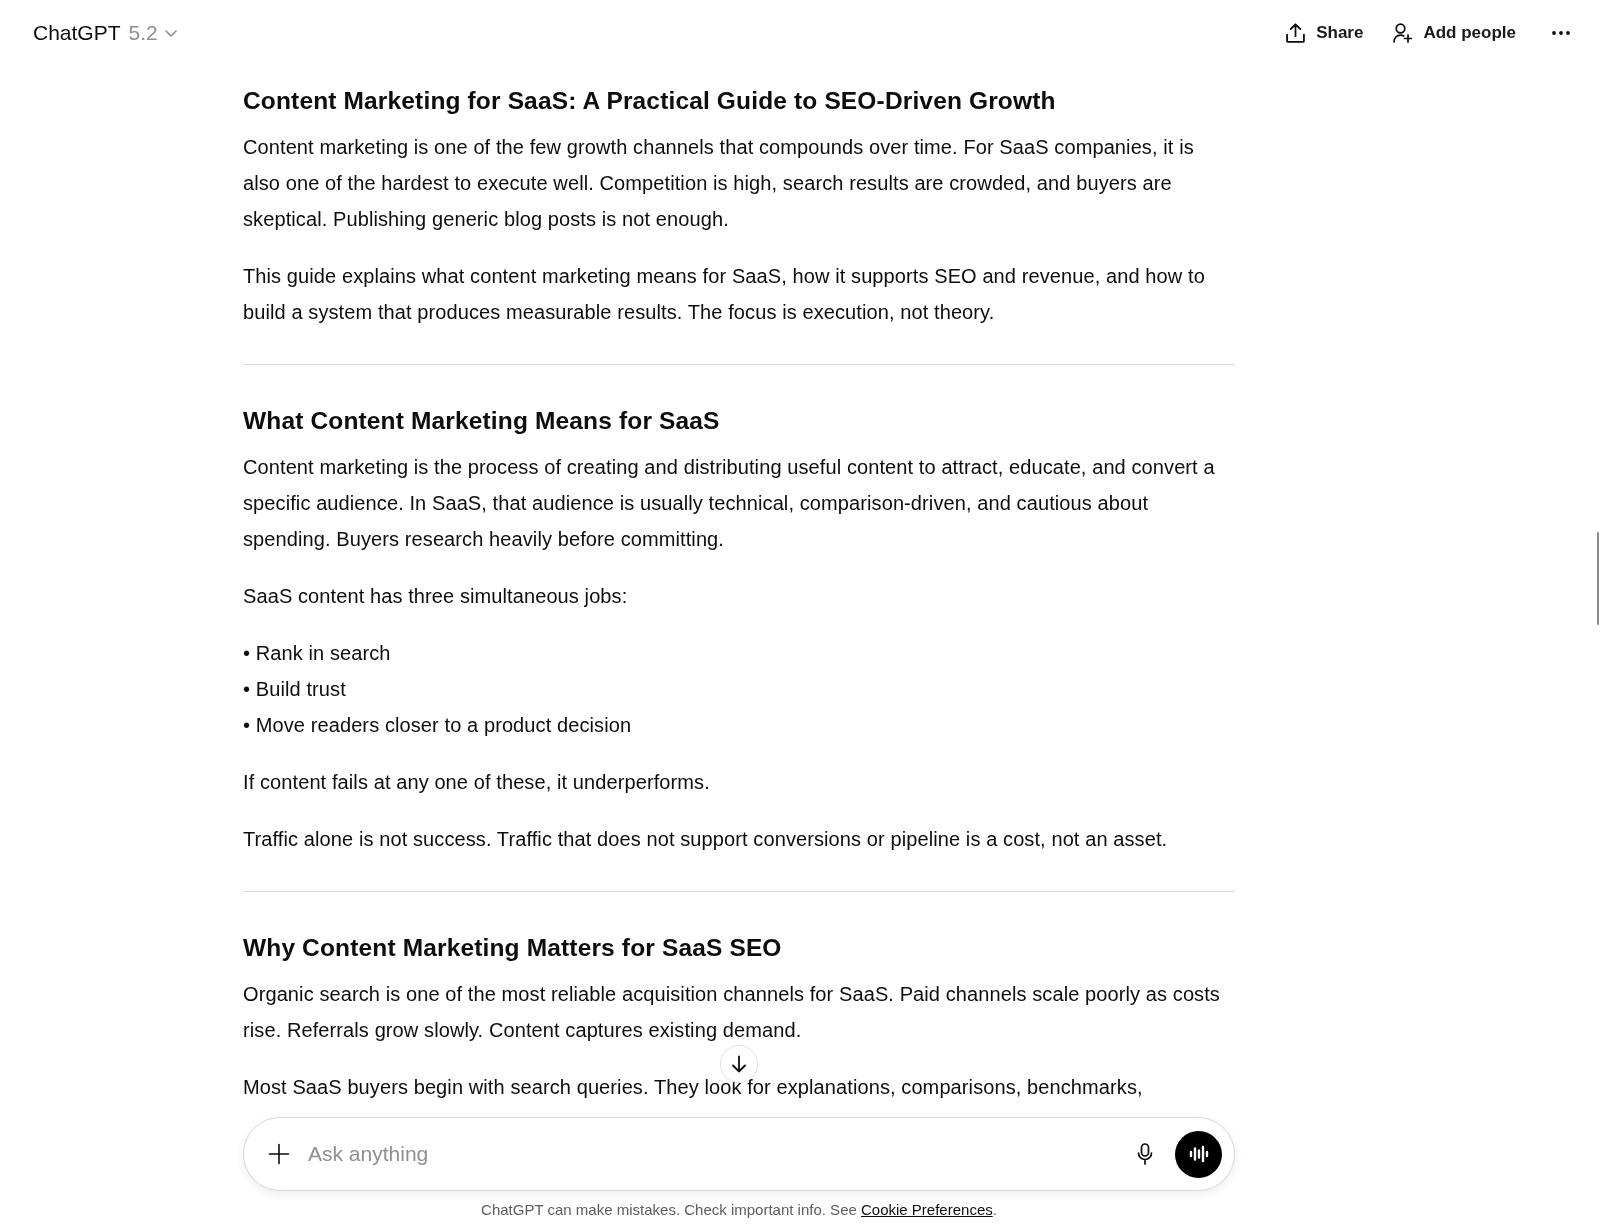 This screenshot has width=1600, height=1230. I want to click on paragraph: This guide explains what content marketing means for SaaS, how it supports SEO and revenue, and how to build a system that produces measurable results. The focus is execution, not theory., so click(724, 294).